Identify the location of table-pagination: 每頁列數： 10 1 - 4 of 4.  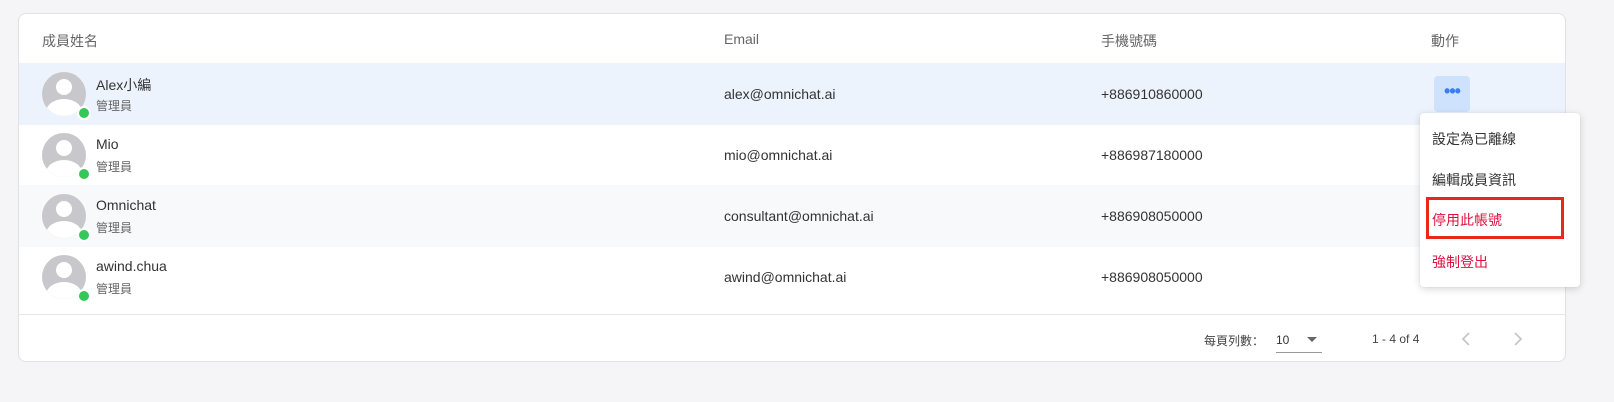
(792, 337).